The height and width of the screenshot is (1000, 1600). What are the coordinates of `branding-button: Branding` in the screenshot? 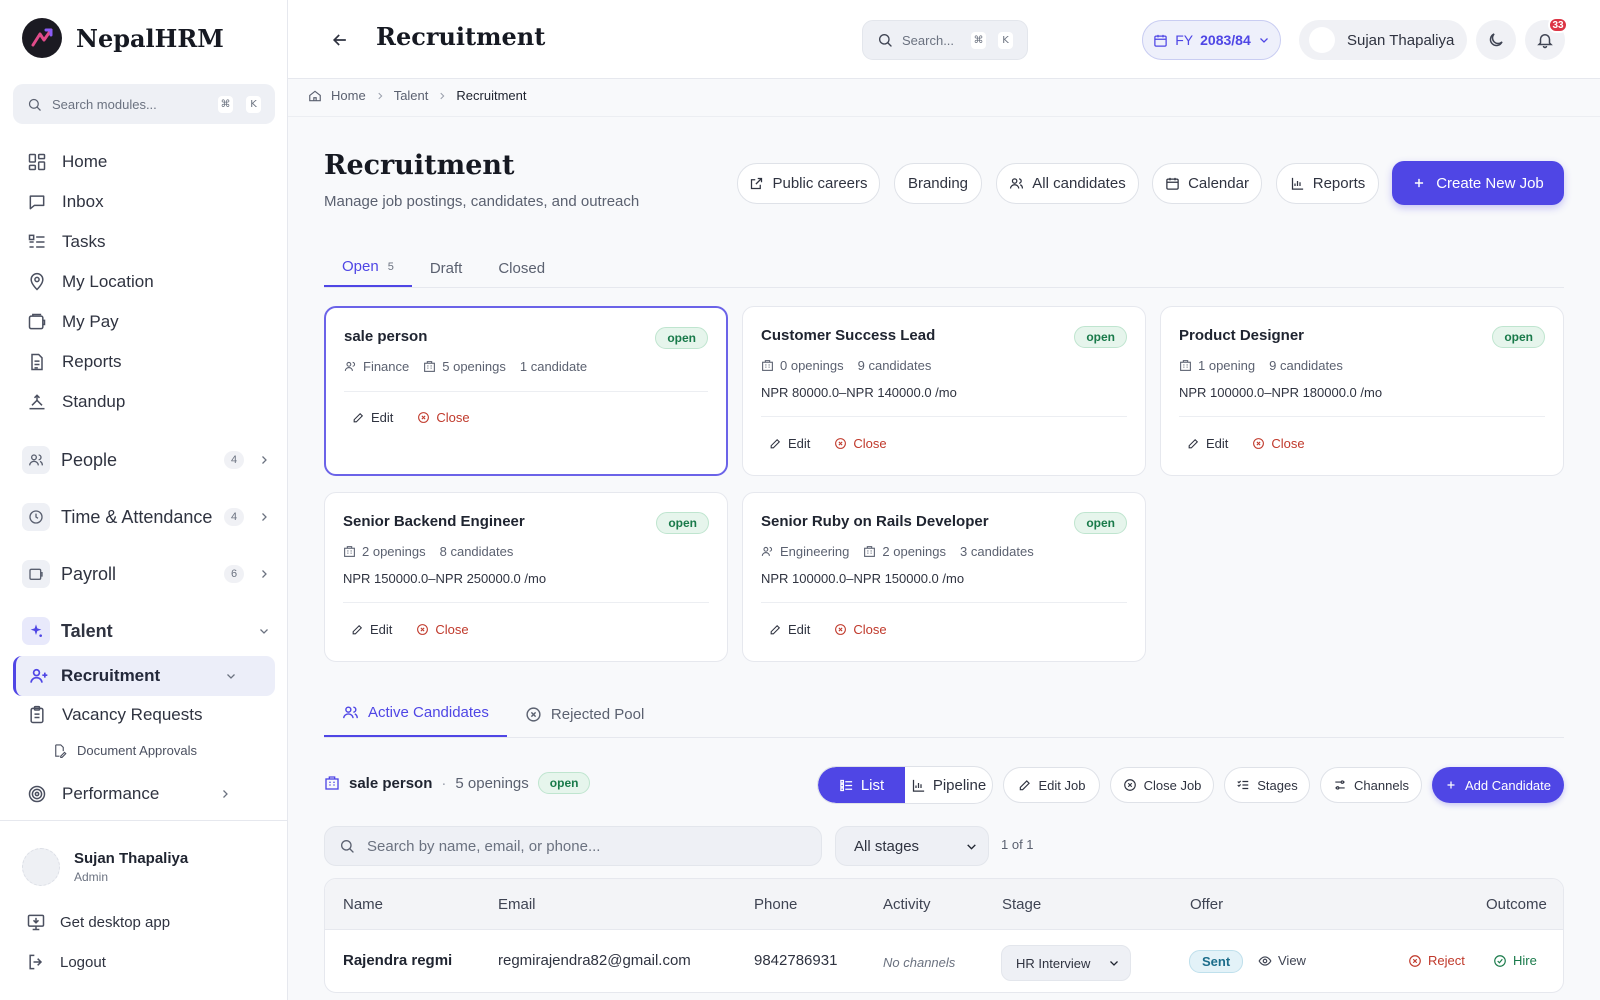 It's located at (938, 183).